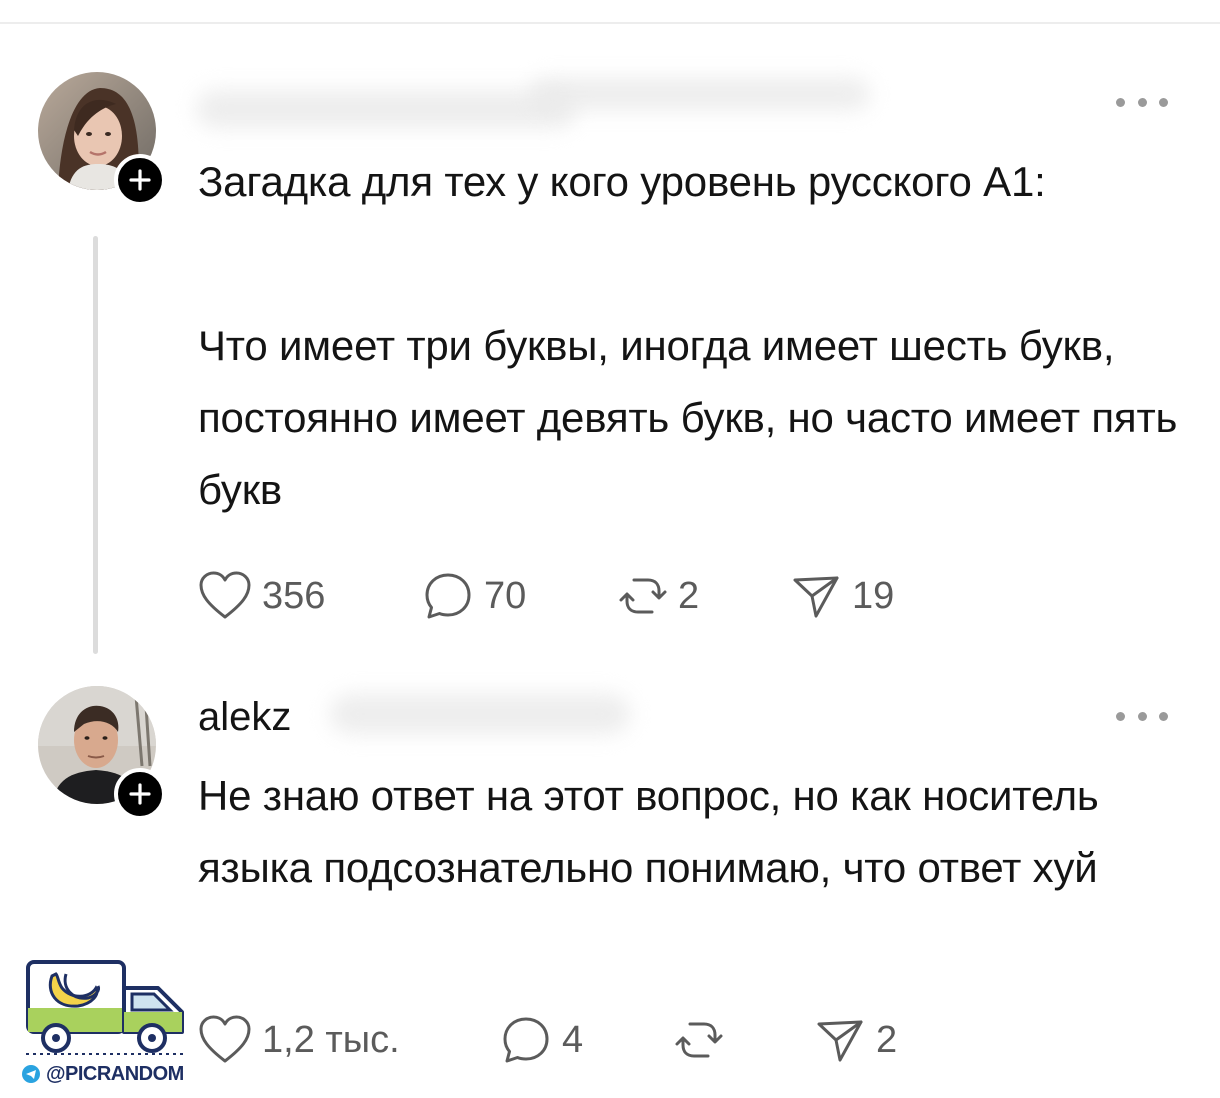 Image resolution: width=1220 pixels, height=1098 pixels. Describe the element at coordinates (689, 595) in the screenshot. I see `repost-count: 2` at that location.